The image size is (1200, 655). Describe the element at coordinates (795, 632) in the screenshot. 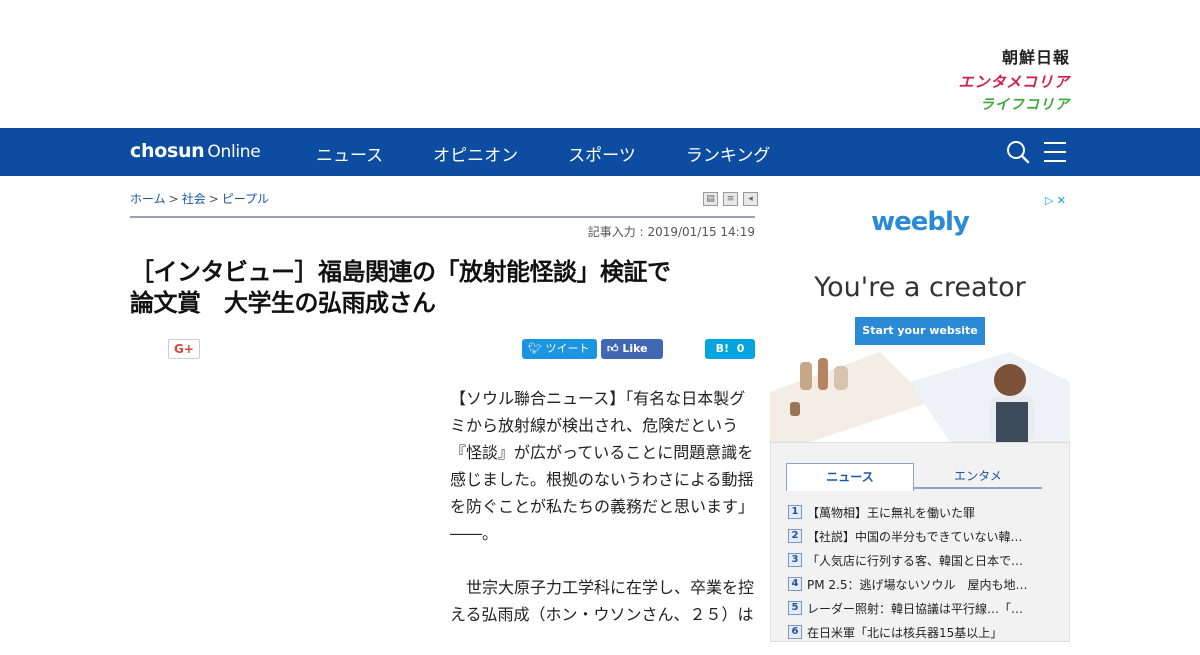

I see `rank-number: 6` at that location.